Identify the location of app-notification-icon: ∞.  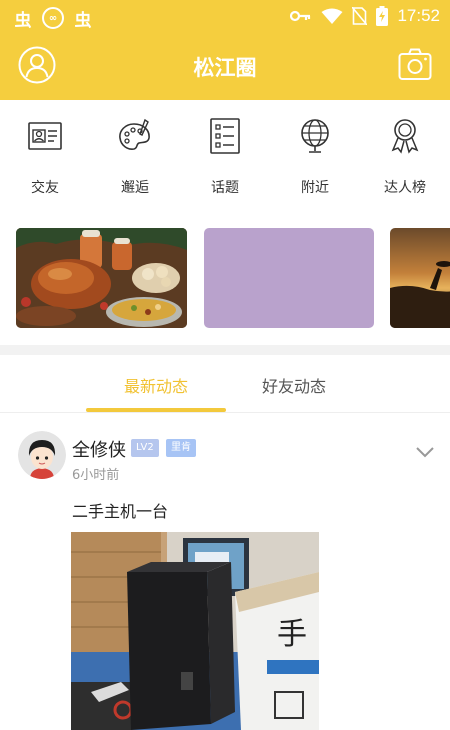
(53, 18).